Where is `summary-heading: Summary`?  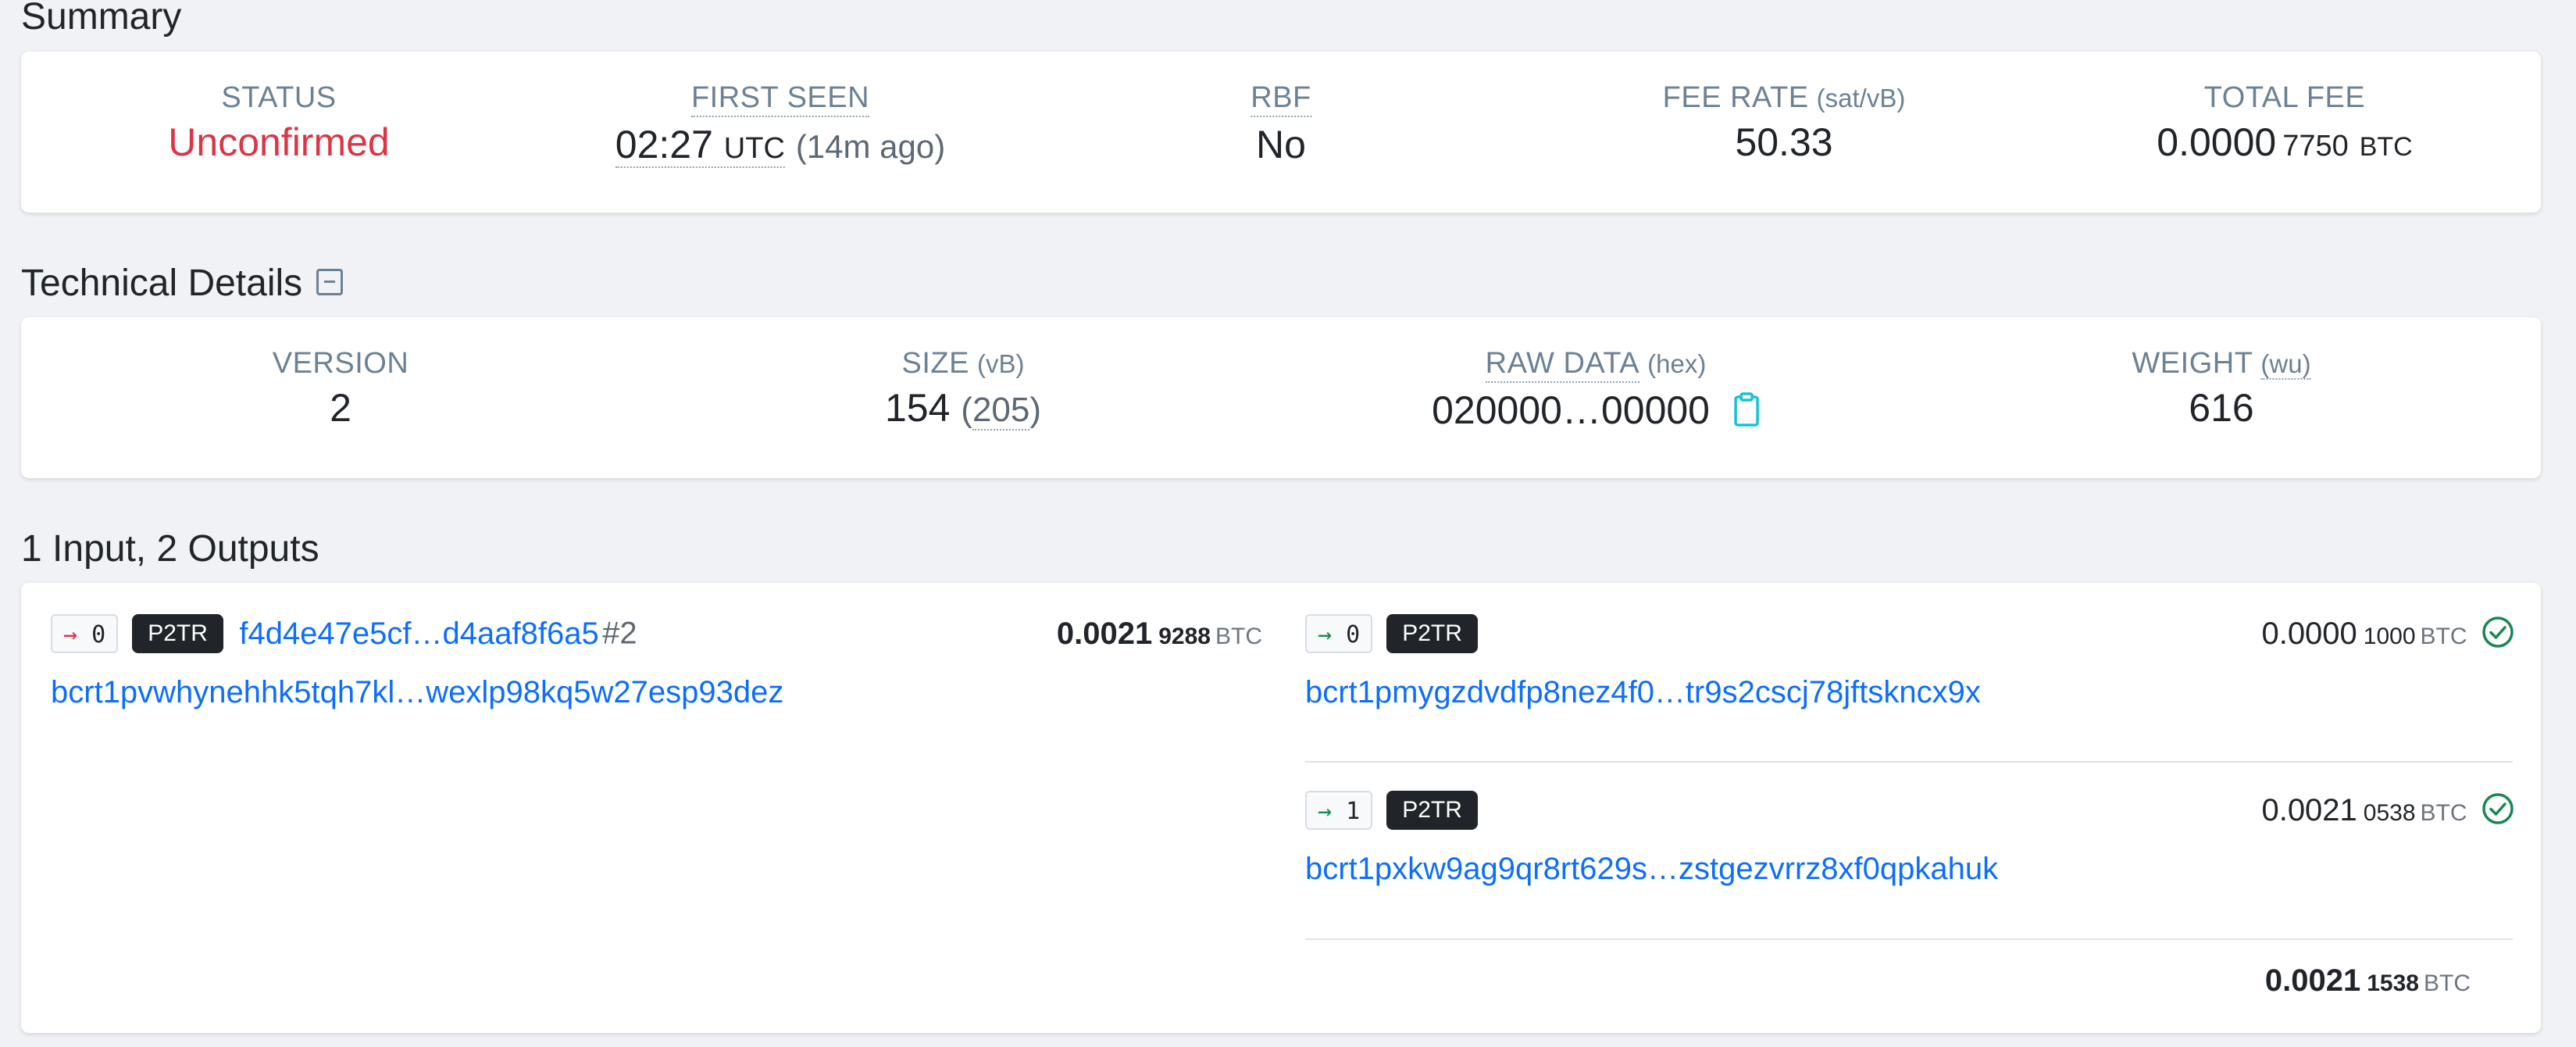
summary-heading: Summary is located at coordinates (101, 19).